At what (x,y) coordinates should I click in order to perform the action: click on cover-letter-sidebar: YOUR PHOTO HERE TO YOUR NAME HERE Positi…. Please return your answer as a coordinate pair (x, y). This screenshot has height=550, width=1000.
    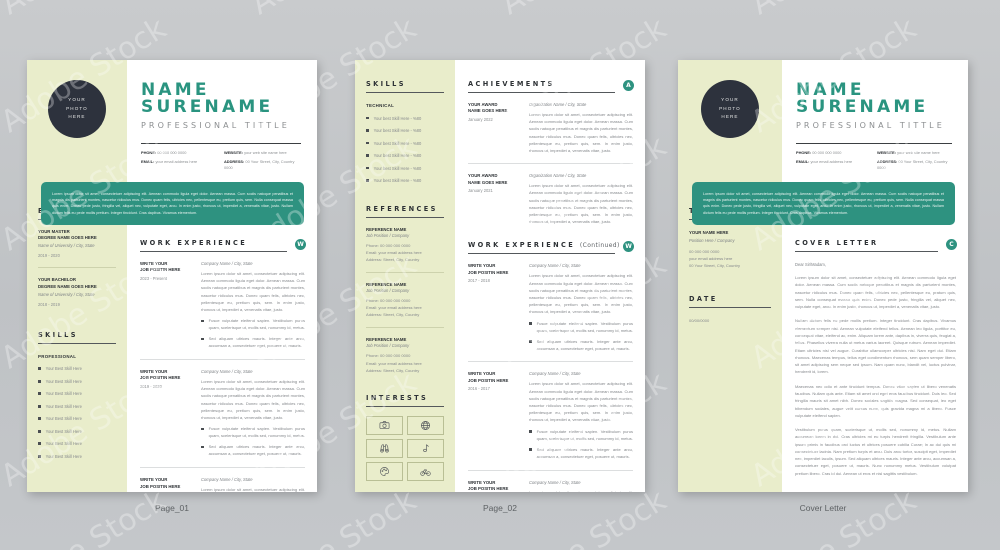
    Looking at the image, I should click on (730, 276).